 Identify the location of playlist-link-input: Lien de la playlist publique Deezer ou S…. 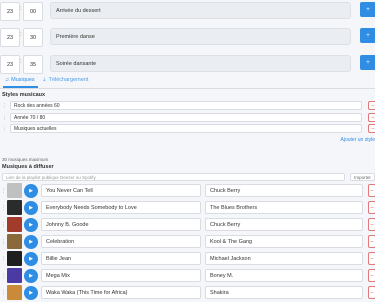
(173, 177).